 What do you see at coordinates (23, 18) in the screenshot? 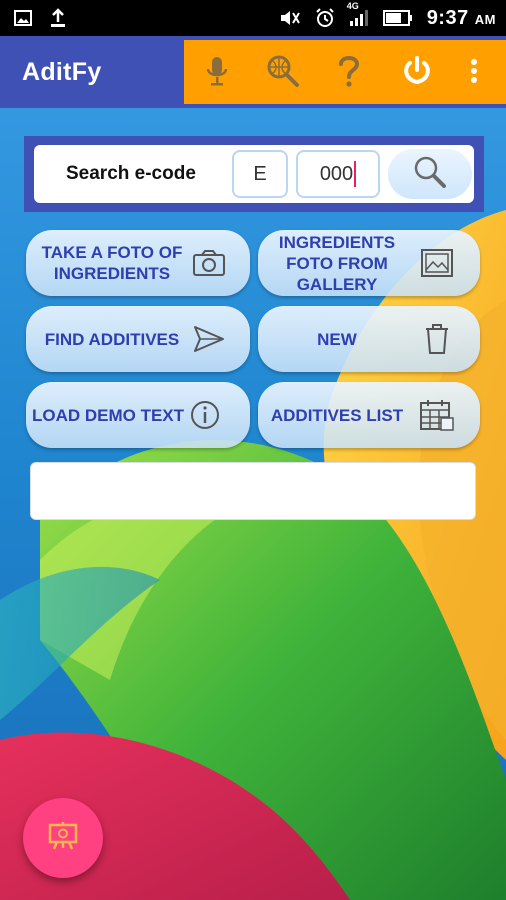
I see `image-icon` at bounding box center [23, 18].